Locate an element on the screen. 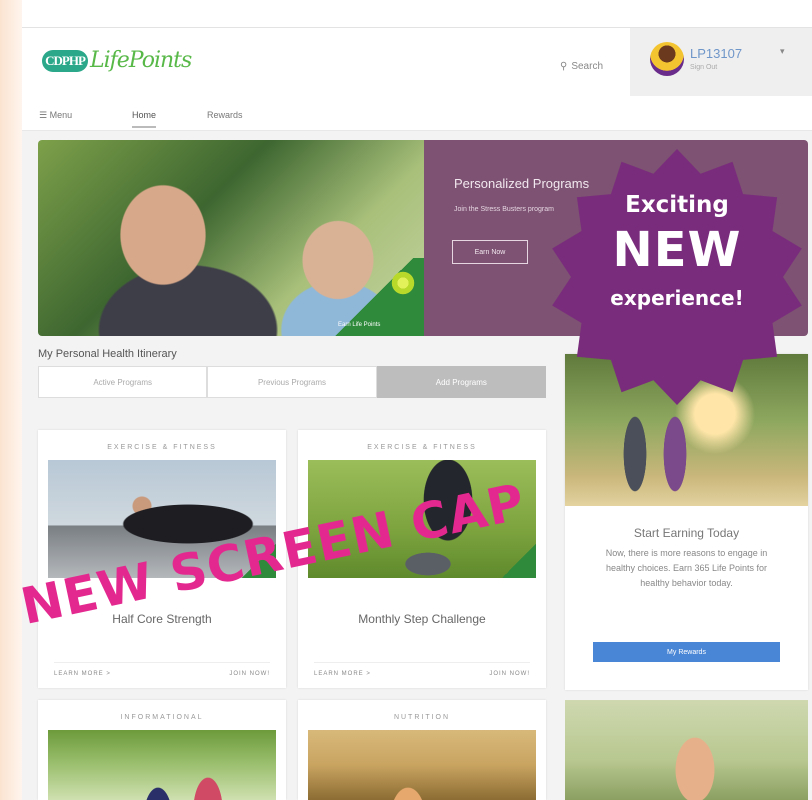 This screenshot has height=800, width=812. promo-card is located at coordinates (686, 750).